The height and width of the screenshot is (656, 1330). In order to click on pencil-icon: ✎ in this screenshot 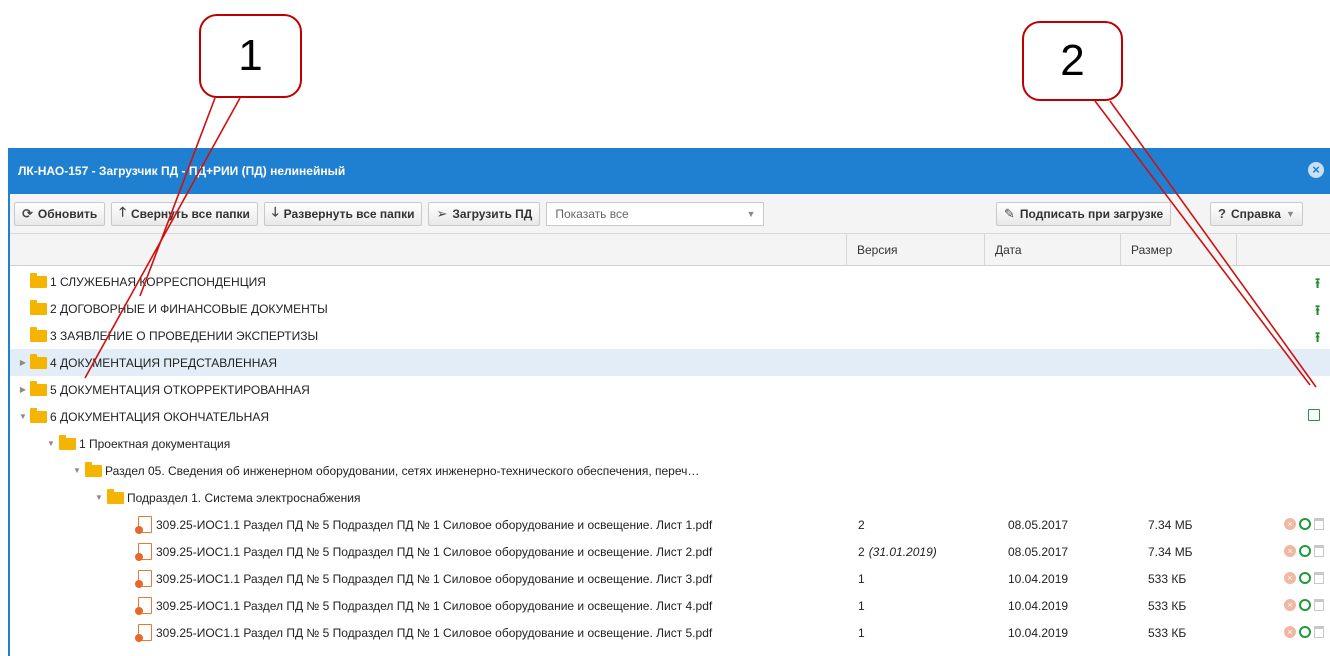, I will do `click(1009, 213)`.